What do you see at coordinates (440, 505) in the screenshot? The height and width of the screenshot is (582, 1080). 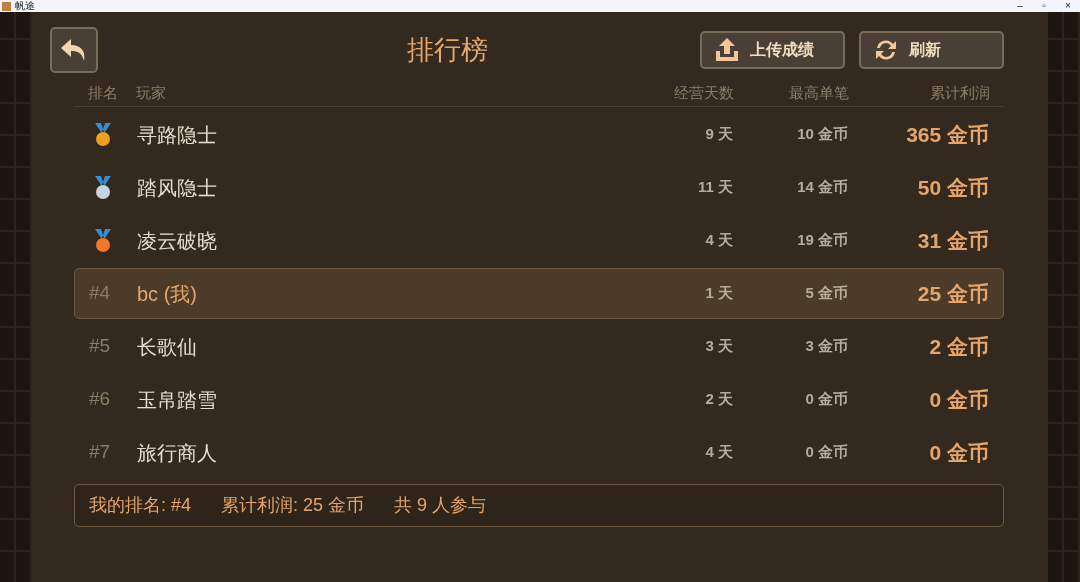 I see `summary-text: 共 9 人参与` at bounding box center [440, 505].